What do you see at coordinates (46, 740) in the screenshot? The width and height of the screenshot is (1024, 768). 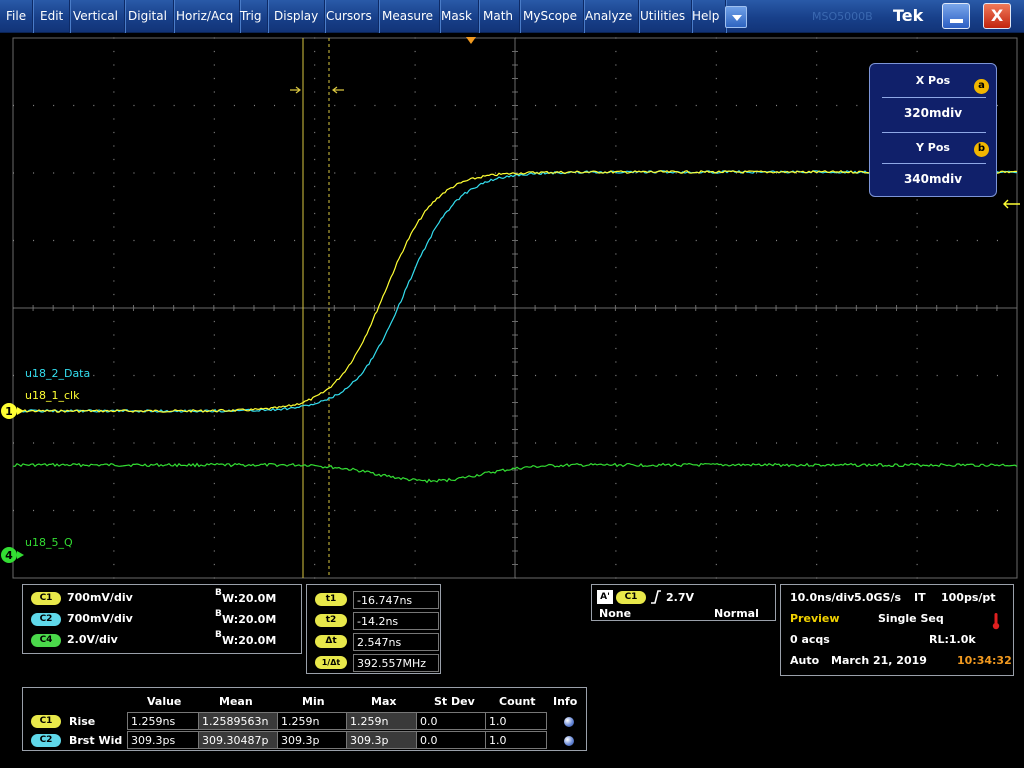 I see `meas-row2-channel: C2` at bounding box center [46, 740].